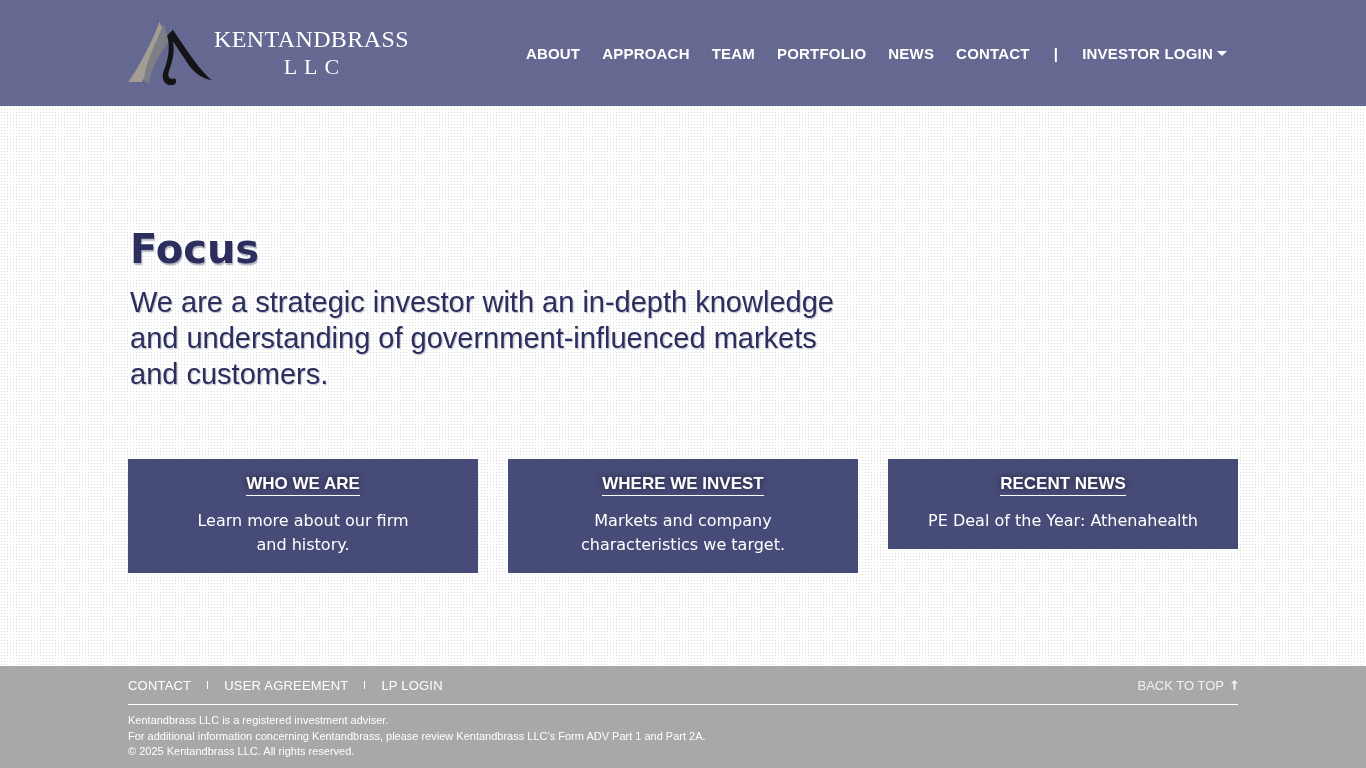 This screenshot has width=1366, height=768. What do you see at coordinates (646, 53) in the screenshot?
I see `nav-link: APPROACH` at bounding box center [646, 53].